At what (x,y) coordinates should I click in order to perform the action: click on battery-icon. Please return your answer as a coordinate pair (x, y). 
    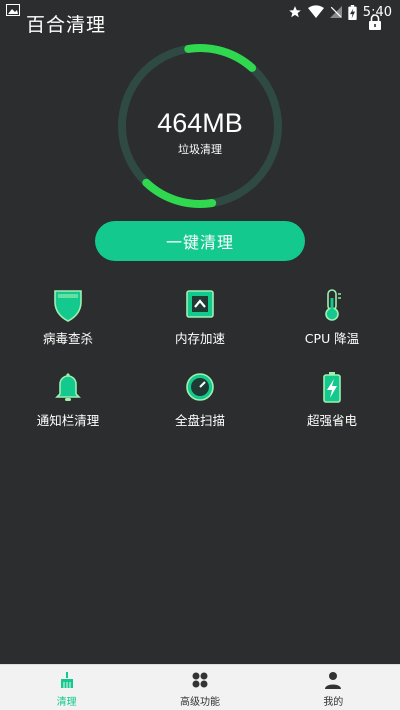
    Looking at the image, I should click on (332, 387).